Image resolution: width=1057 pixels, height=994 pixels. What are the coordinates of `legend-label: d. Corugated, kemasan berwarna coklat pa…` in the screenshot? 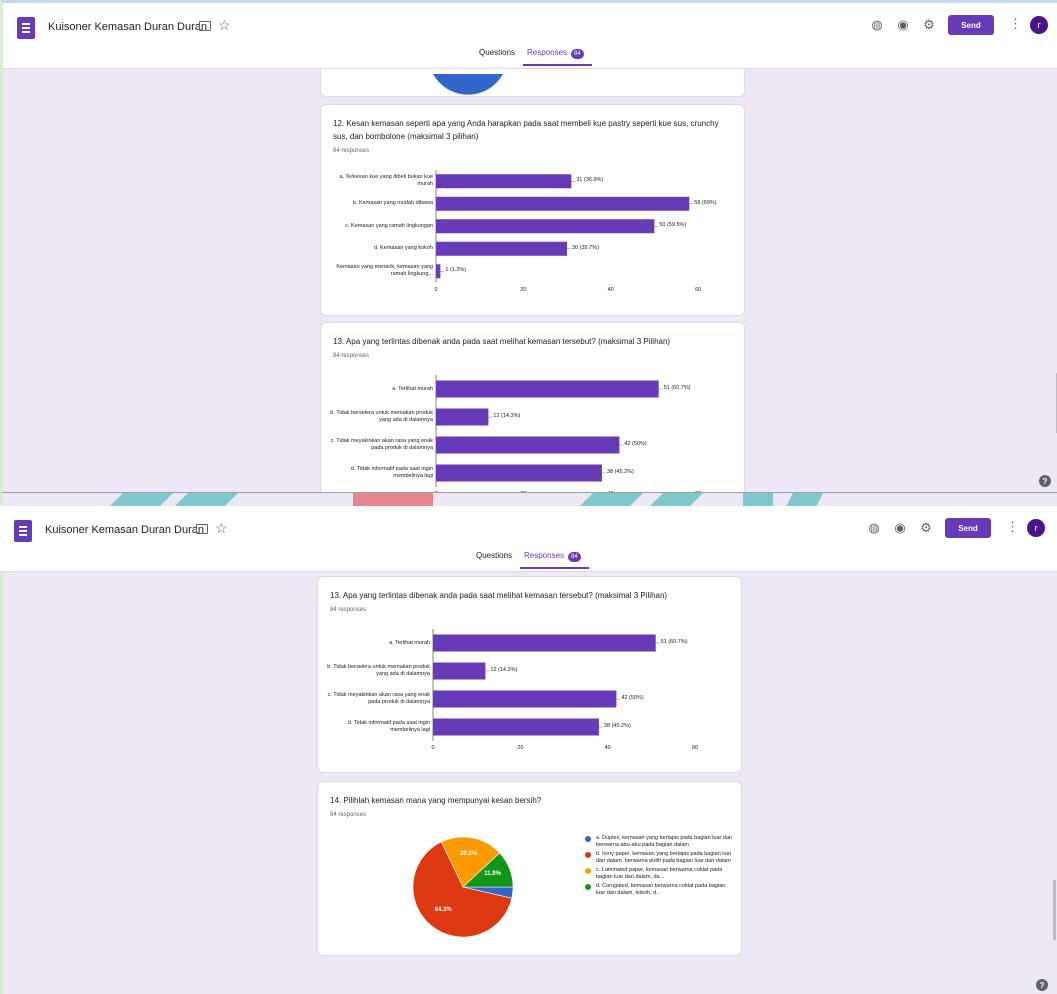 It's located at (661, 889).